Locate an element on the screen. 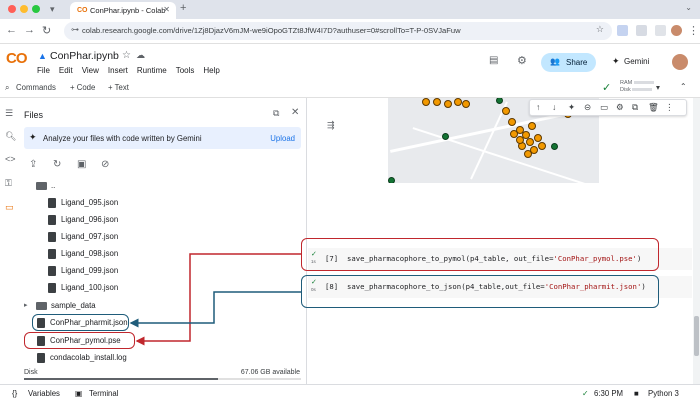 This screenshot has width=700, height=401. terminal-icon: ▣ is located at coordinates (78, 393).